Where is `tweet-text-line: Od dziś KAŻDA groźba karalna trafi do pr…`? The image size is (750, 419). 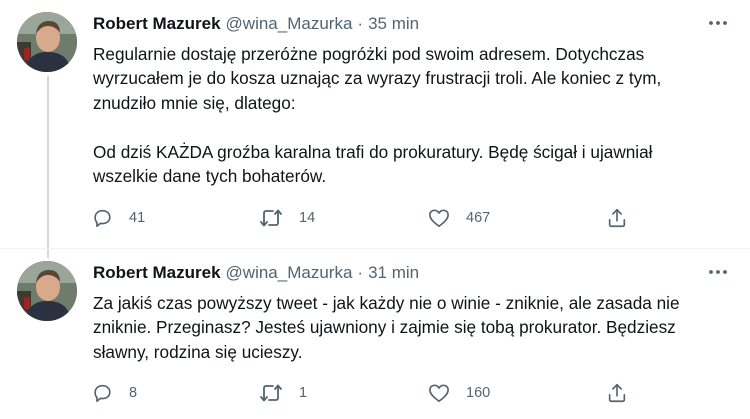 tweet-text-line: Od dziś KAŻDA groźba karalna trafi do pr… is located at coordinates (373, 151).